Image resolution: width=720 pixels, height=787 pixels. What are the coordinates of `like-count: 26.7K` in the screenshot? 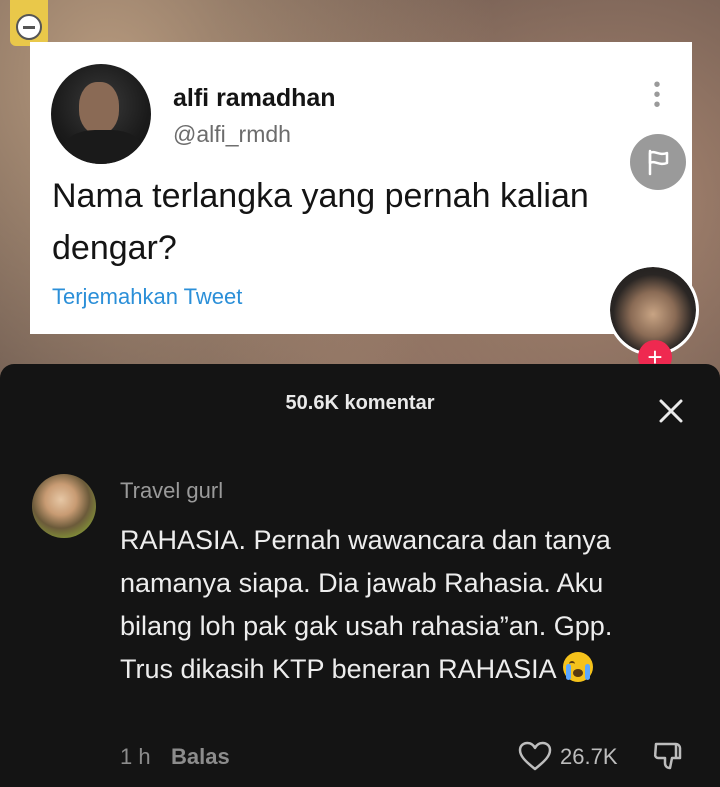 It's located at (589, 756).